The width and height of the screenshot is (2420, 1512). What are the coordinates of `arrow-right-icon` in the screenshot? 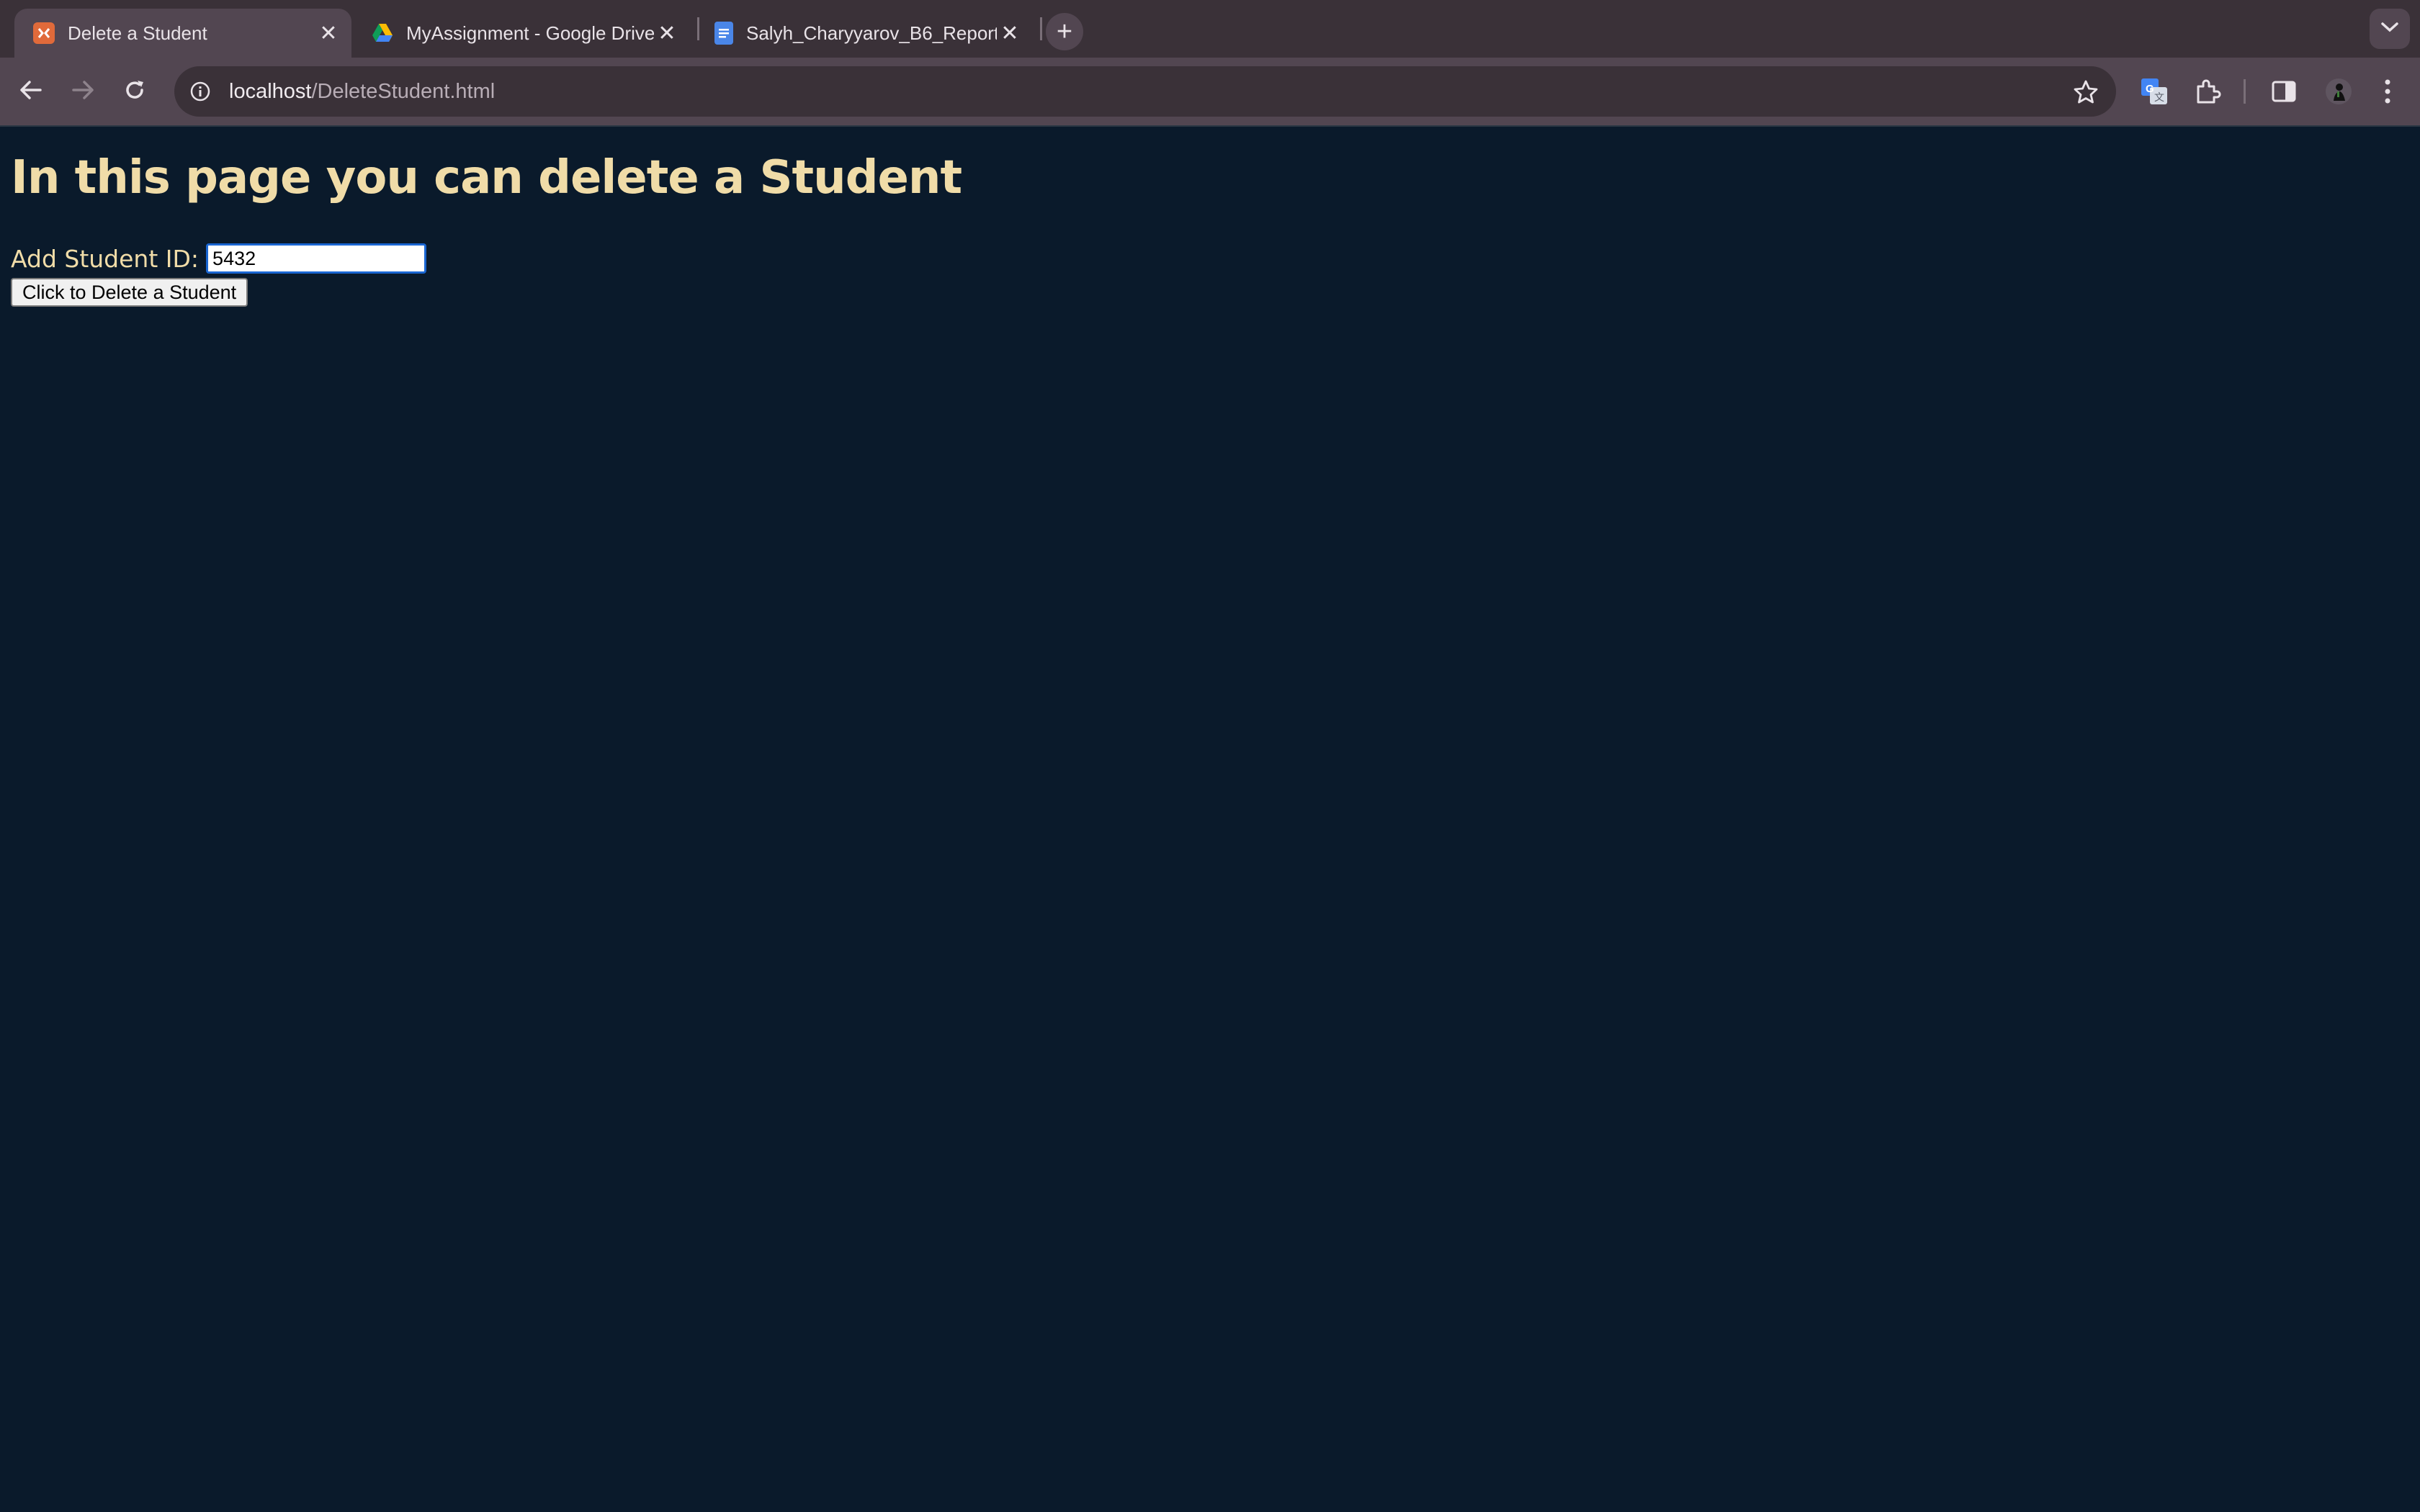 It's located at (83, 91).